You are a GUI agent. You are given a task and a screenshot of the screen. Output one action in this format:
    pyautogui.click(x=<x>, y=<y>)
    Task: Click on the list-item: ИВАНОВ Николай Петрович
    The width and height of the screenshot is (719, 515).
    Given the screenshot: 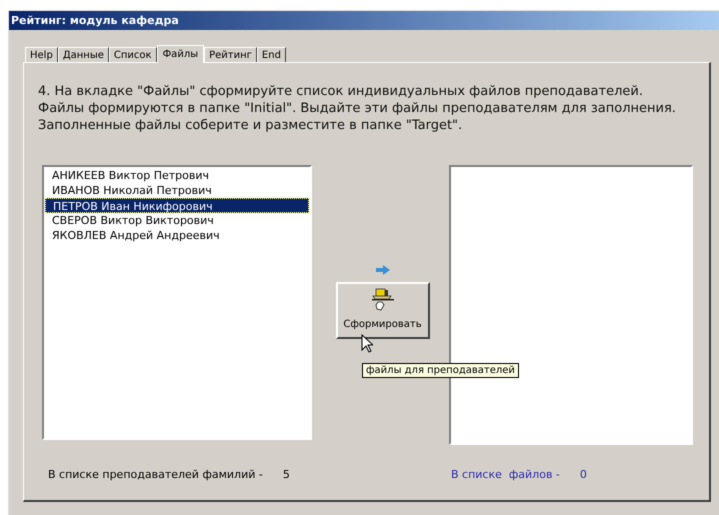 What is the action you would take?
    pyautogui.click(x=177, y=190)
    